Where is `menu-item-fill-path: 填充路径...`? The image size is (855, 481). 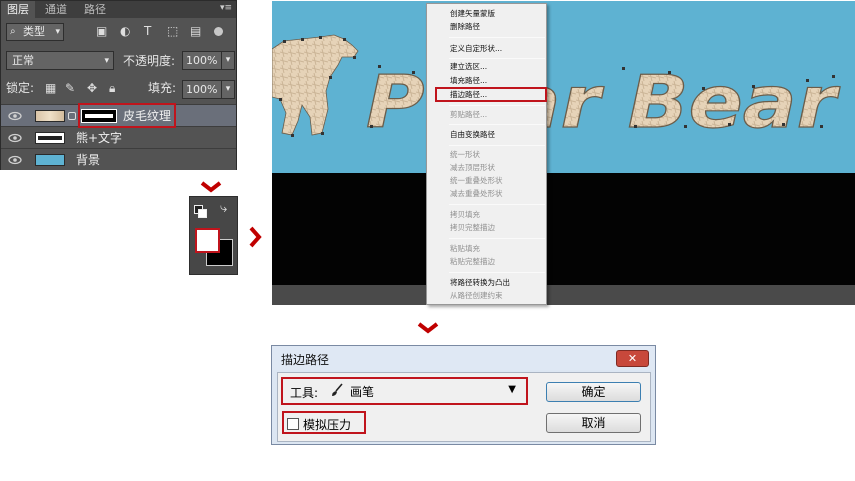 menu-item-fill-path: 填充路径... is located at coordinates (468, 81).